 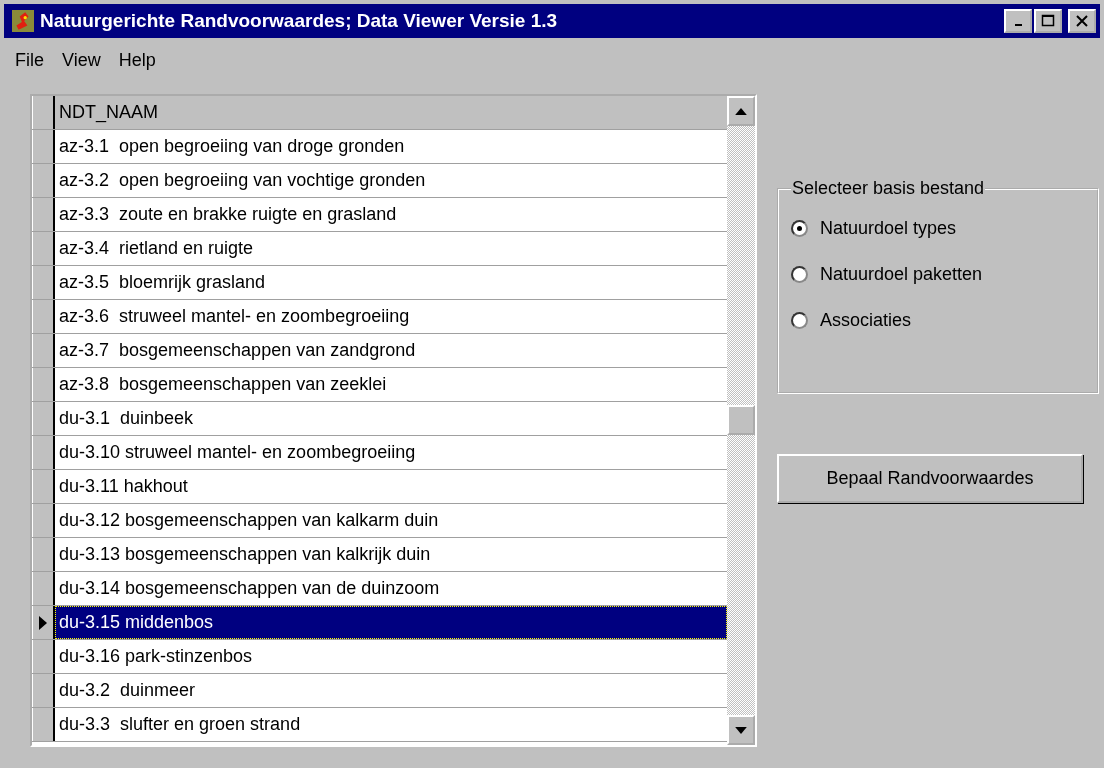 What do you see at coordinates (391, 622) in the screenshot?
I see `table-cell: du-3.15 middenbos` at bounding box center [391, 622].